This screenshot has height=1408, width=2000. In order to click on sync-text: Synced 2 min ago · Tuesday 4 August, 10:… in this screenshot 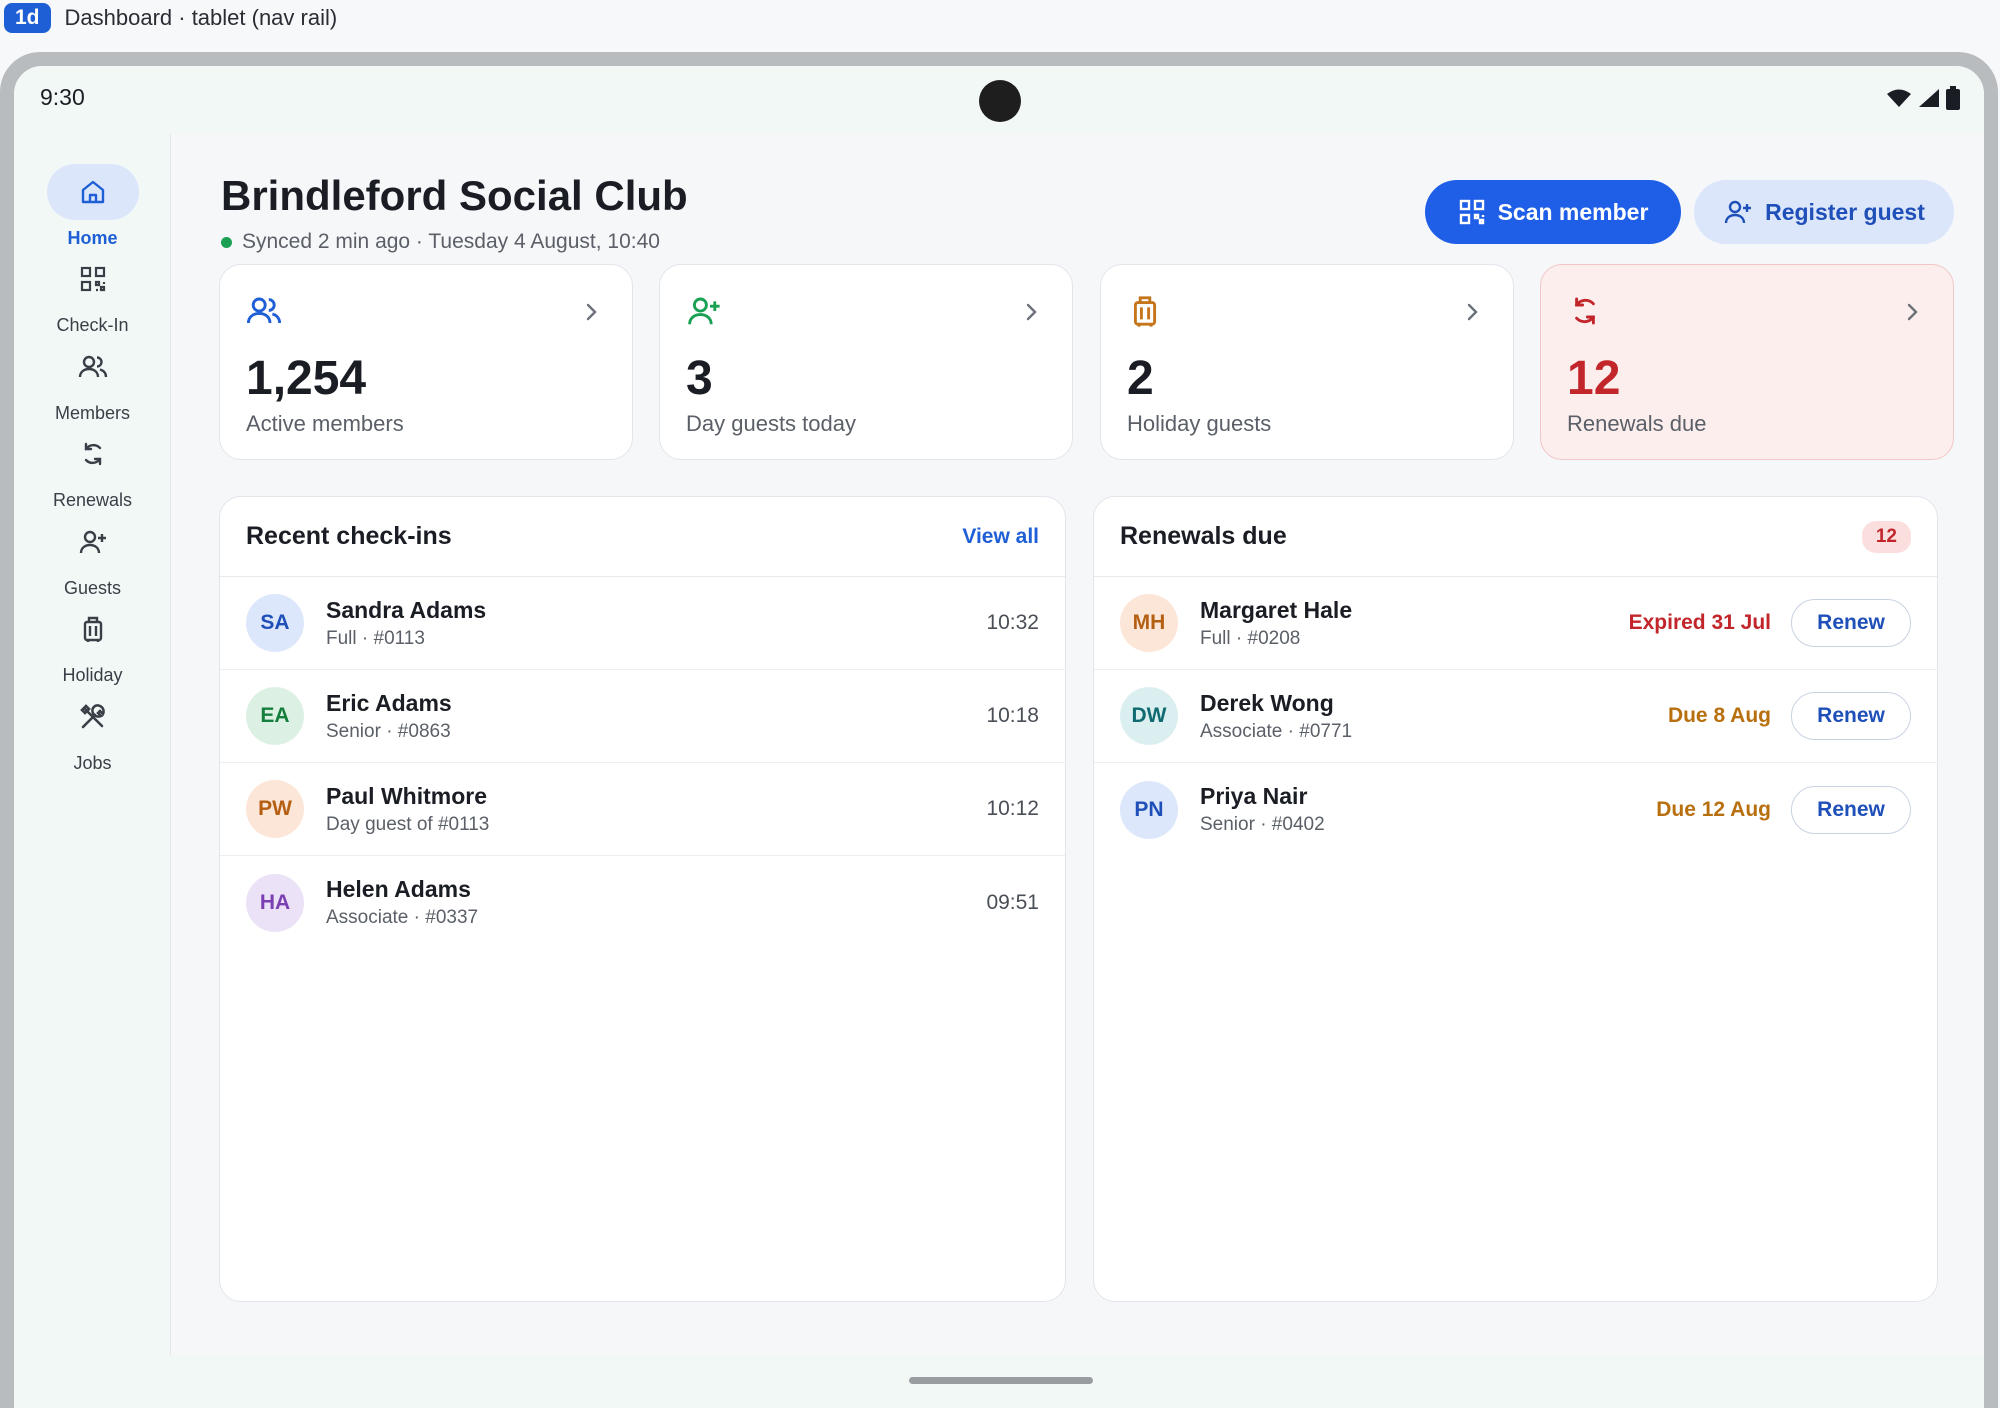, I will do `click(451, 241)`.